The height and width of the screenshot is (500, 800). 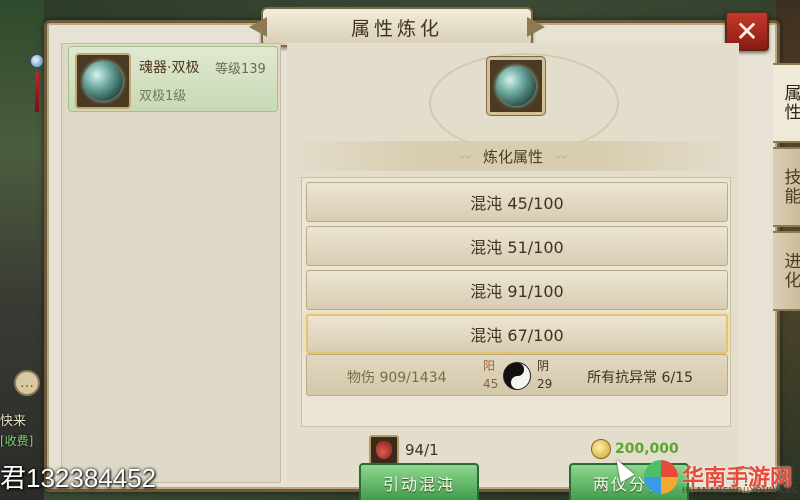 I want to click on attribute-row-2: 混沌 51/100, so click(x=517, y=246).